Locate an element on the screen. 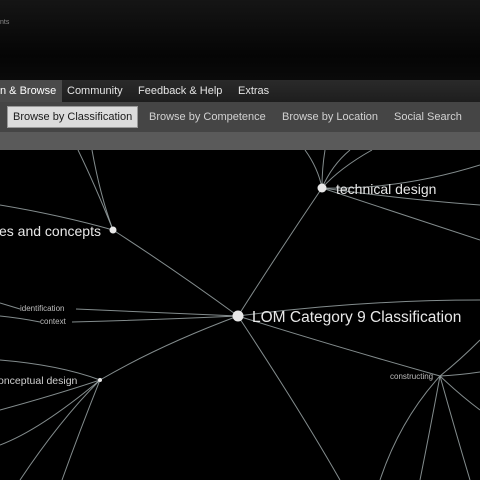 The width and height of the screenshot is (480, 480). nav-search-browse: n & Browse is located at coordinates (31, 91).